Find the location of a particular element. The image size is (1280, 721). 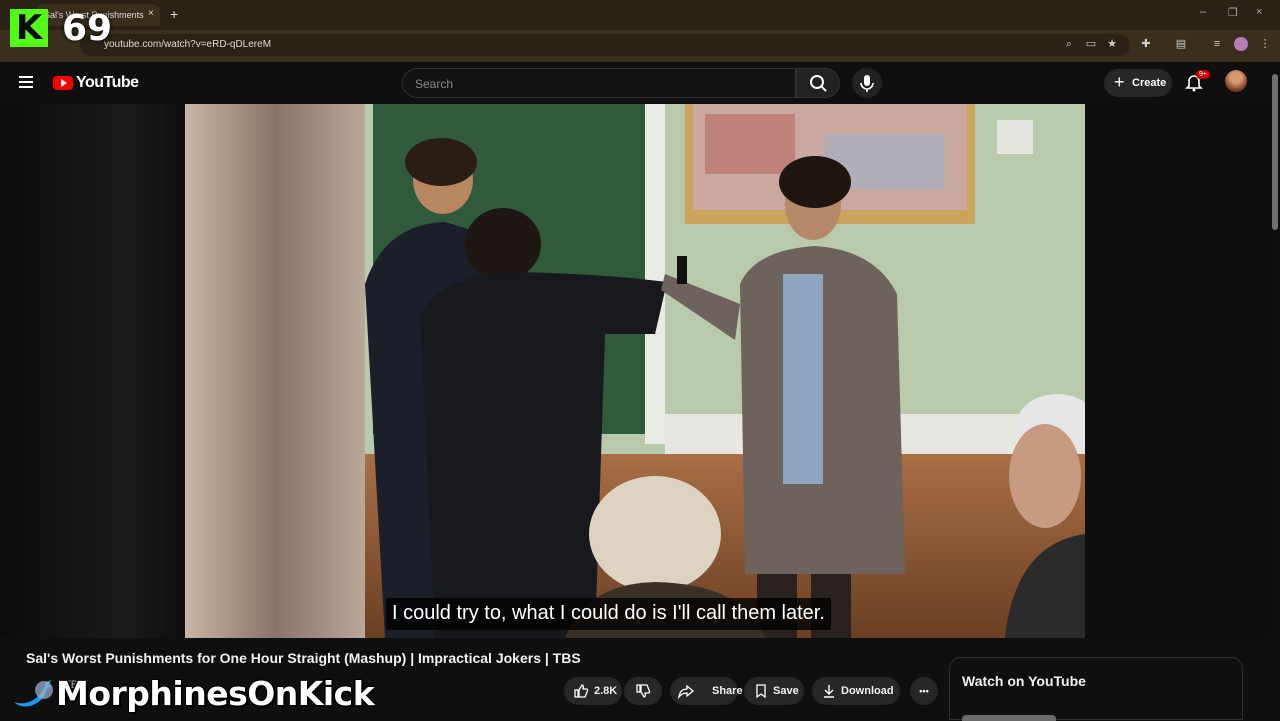

save-label: Save is located at coordinates (786, 691).